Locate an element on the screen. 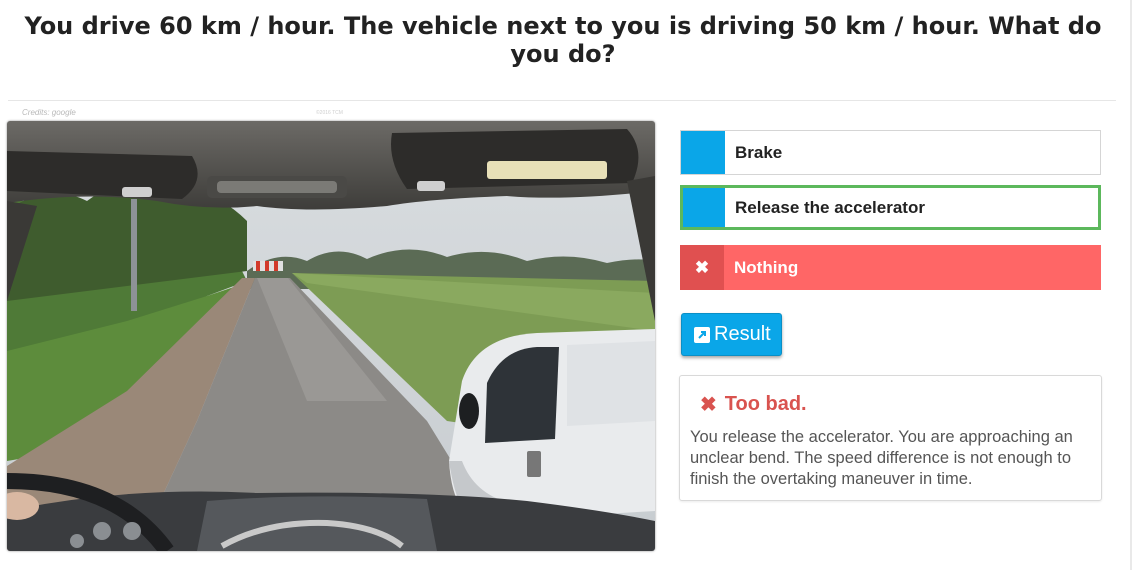 Image resolution: width=1142 pixels, height=570 pixels. result-button: Result is located at coordinates (731, 334).